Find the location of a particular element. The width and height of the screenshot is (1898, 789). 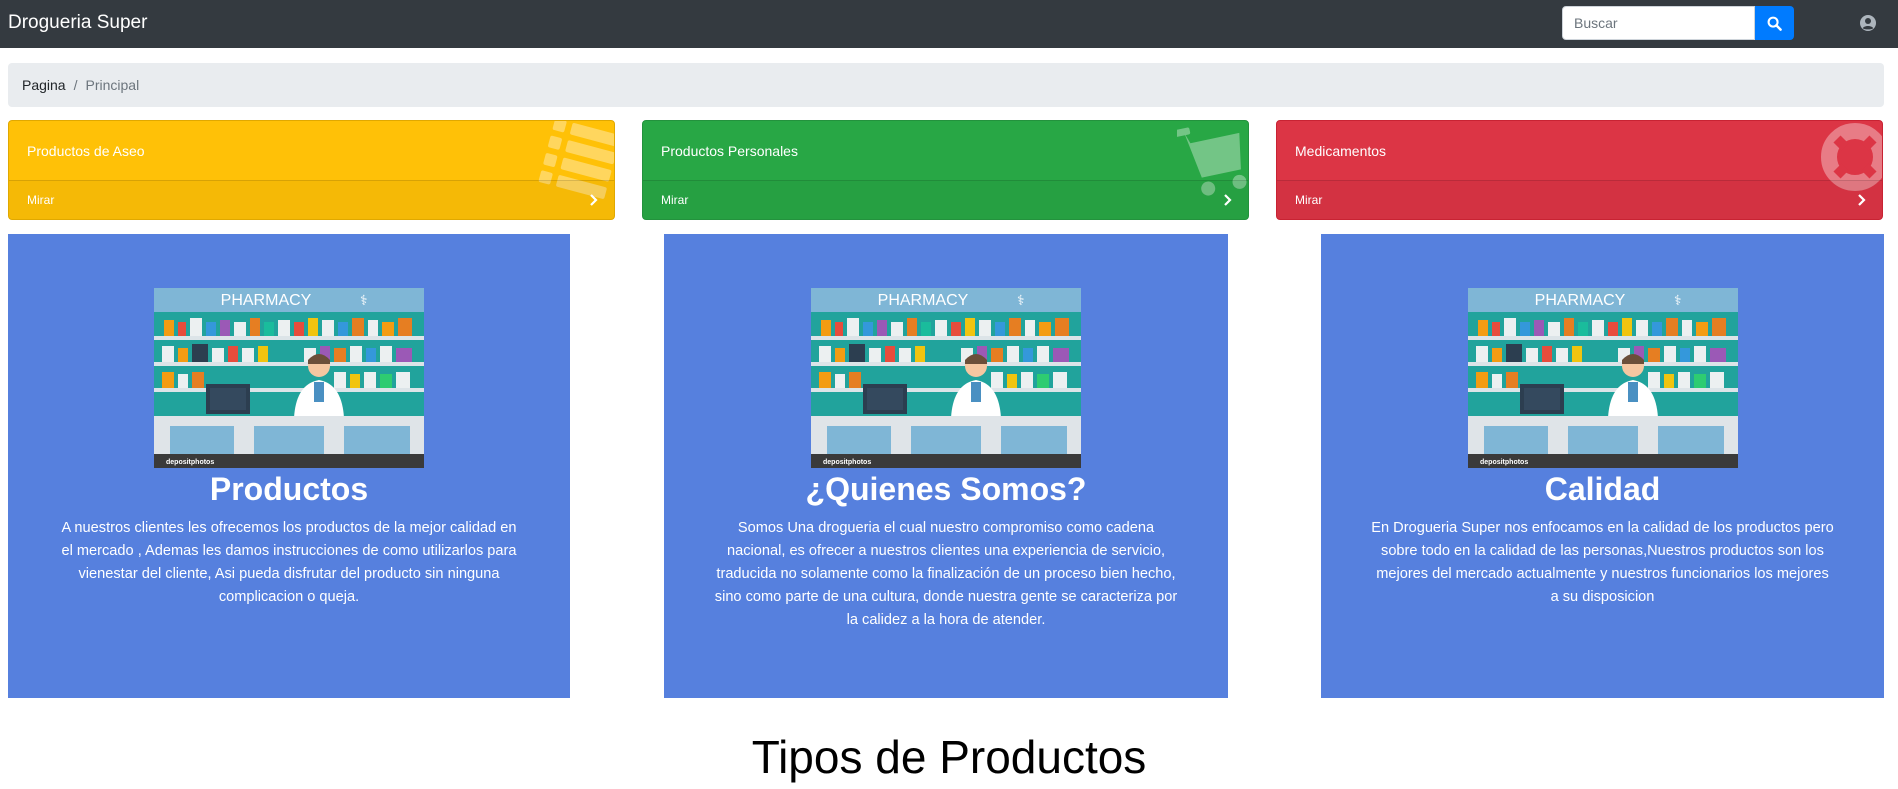

user-circle-icon is located at coordinates (1868, 23).